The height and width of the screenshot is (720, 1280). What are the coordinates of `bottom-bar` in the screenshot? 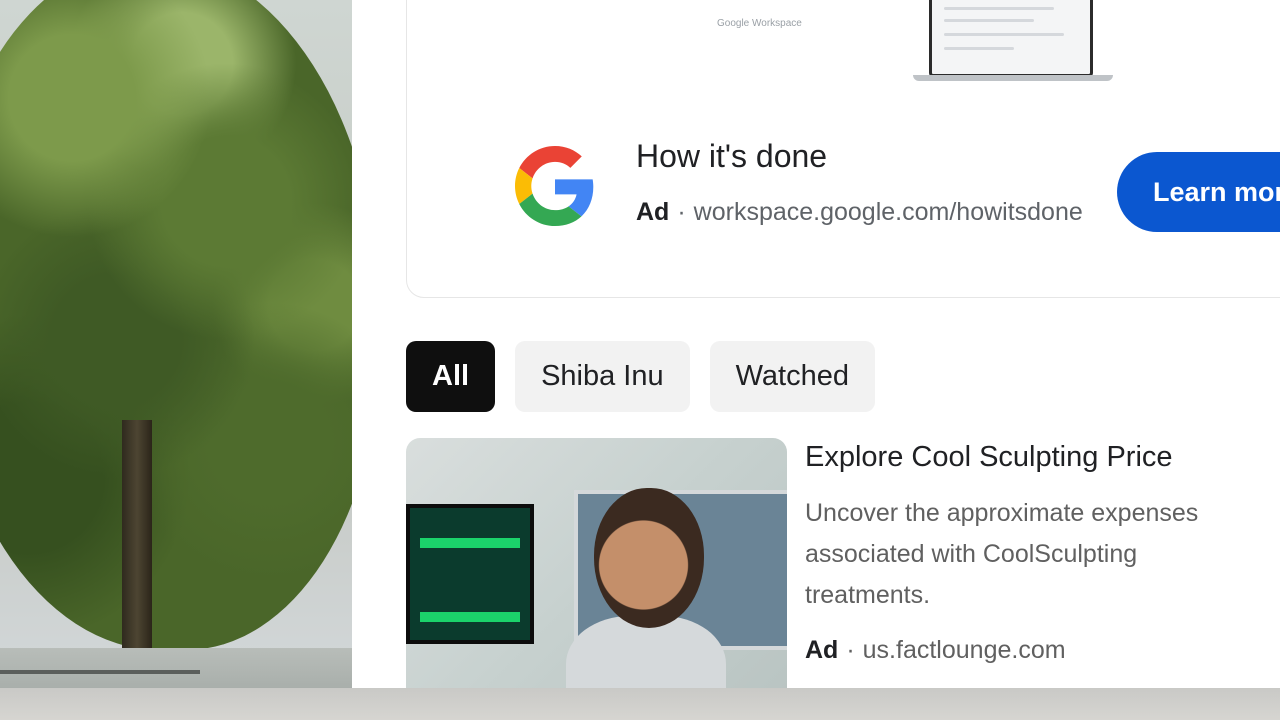 It's located at (640, 704).